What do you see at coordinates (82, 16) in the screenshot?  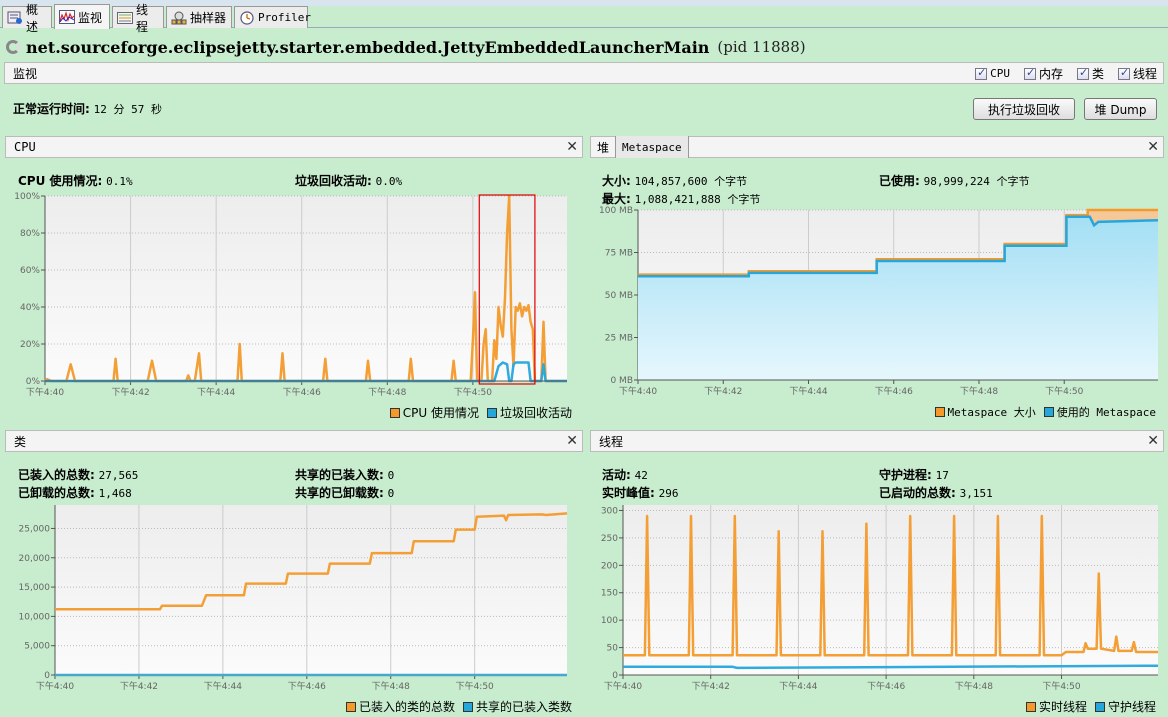 I see `tab-monitor: 监视` at bounding box center [82, 16].